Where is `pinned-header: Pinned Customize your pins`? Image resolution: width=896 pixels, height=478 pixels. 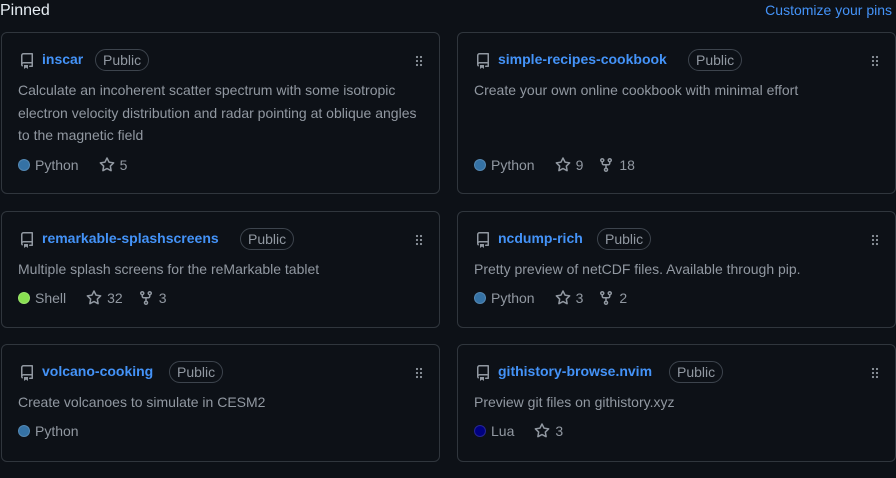
pinned-header: Pinned Customize your pins is located at coordinates (448, 11).